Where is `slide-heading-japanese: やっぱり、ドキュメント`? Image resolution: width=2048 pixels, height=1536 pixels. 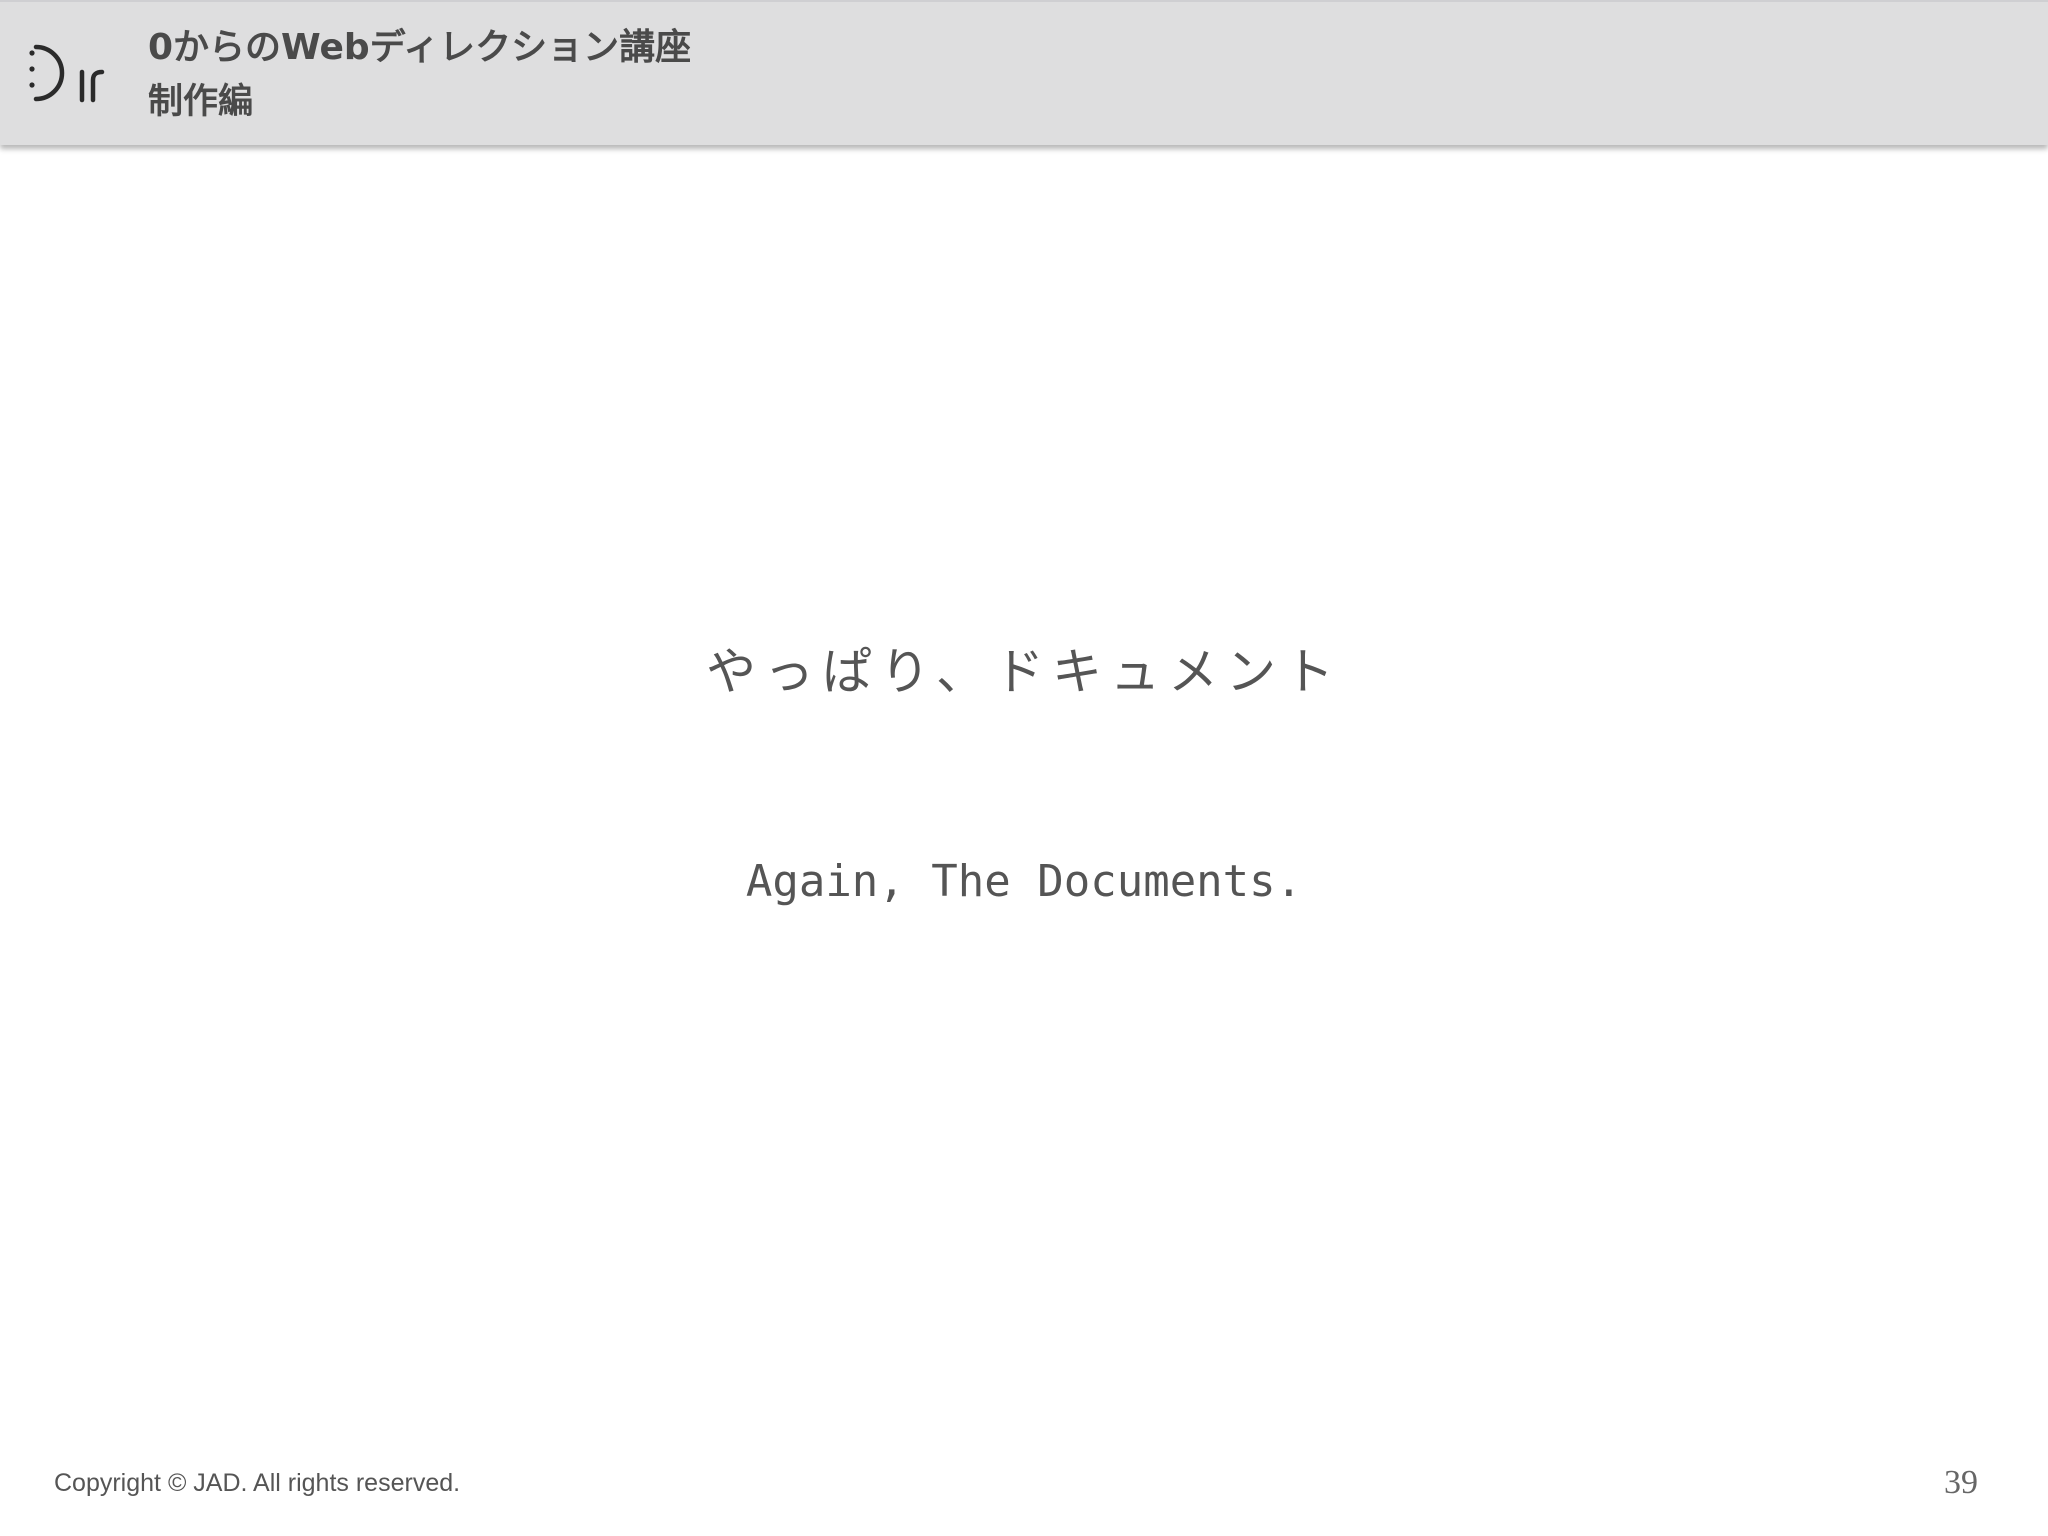
slide-heading-japanese: やっぱり、ドキュメント is located at coordinates (1024, 672).